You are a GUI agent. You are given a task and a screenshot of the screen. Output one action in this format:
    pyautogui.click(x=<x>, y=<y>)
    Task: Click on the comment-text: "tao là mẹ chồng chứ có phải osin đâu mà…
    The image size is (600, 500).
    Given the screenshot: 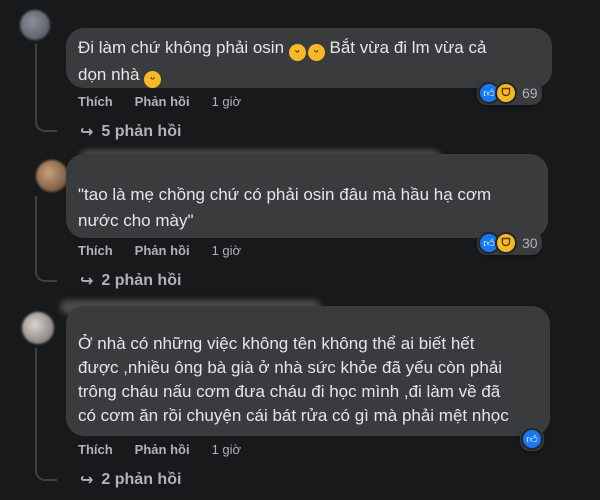 What is the action you would take?
    pyautogui.click(x=285, y=207)
    